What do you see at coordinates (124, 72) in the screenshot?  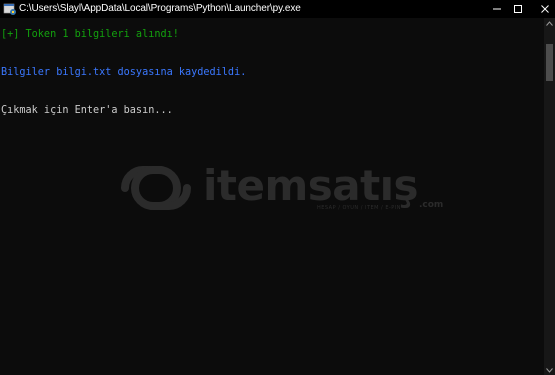 I see `console-line-info: Bilgiler bilgi.txt dosyasına kaydedildi.` at bounding box center [124, 72].